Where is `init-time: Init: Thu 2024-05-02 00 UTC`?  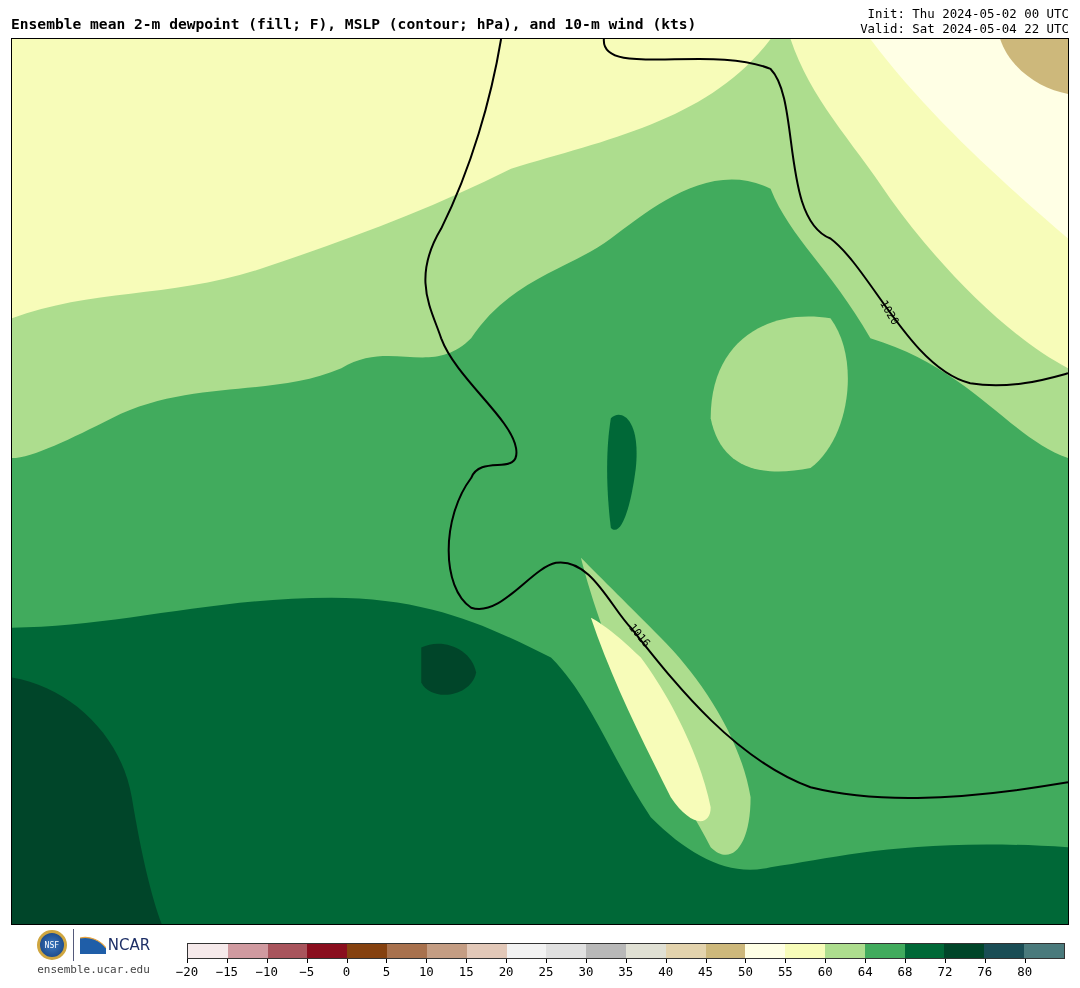 init-time: Init: Thu 2024-05-02 00 UTC is located at coordinates (967, 13).